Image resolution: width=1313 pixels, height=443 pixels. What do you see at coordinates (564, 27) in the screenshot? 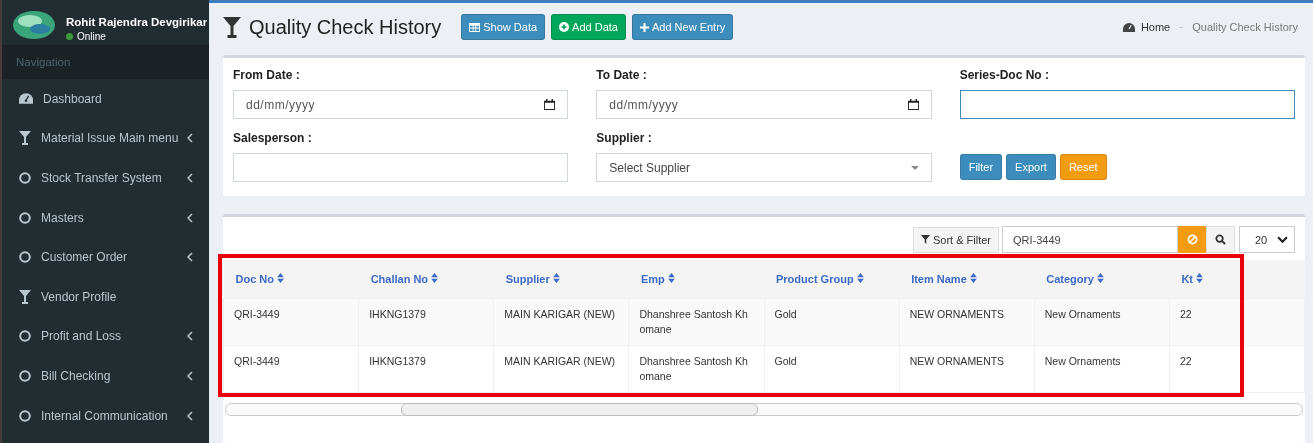
I see `plus-circle-icon` at bounding box center [564, 27].